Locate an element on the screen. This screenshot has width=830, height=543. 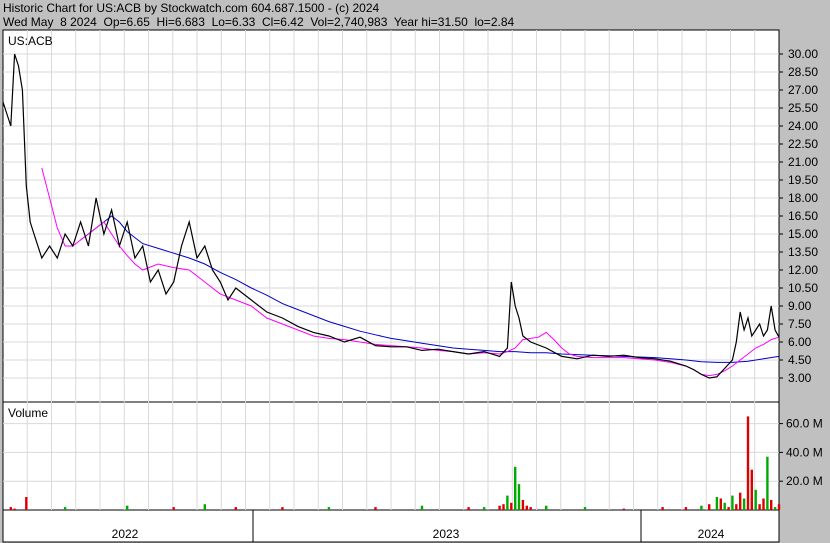
price-tick-label: 7.50 is located at coordinates (800, 324).